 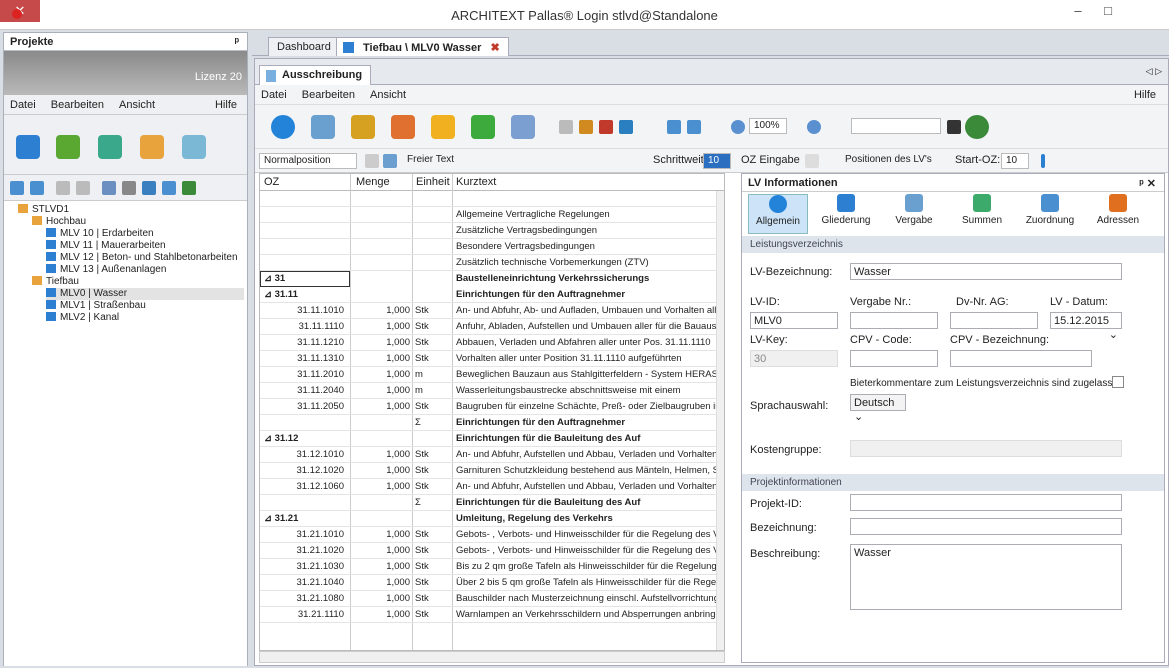 I want to click on schrittweite-select: 10, so click(x=717, y=161).